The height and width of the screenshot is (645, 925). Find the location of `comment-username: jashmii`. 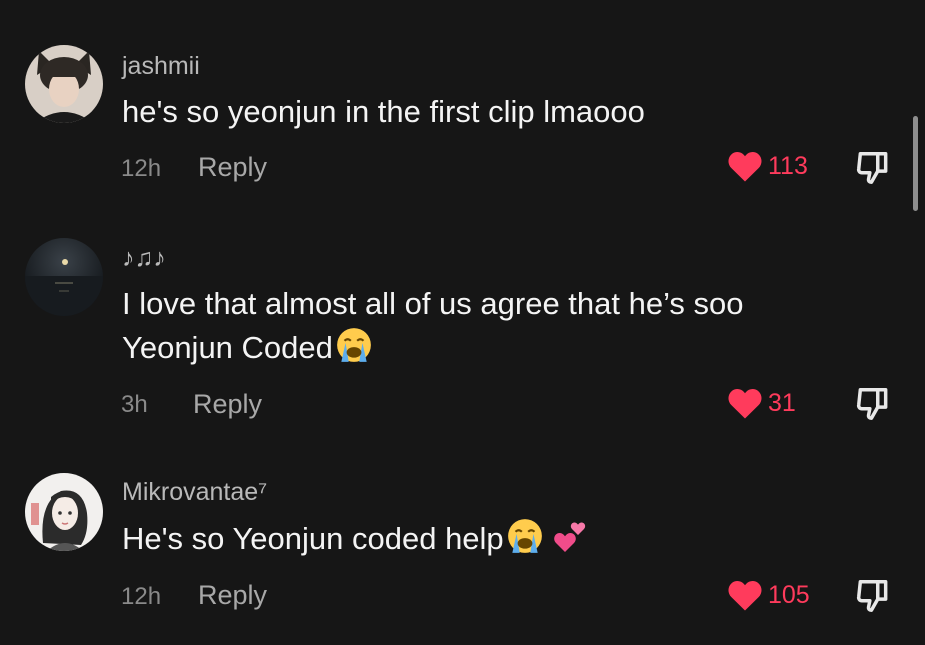

comment-username: jashmii is located at coordinates (161, 66).